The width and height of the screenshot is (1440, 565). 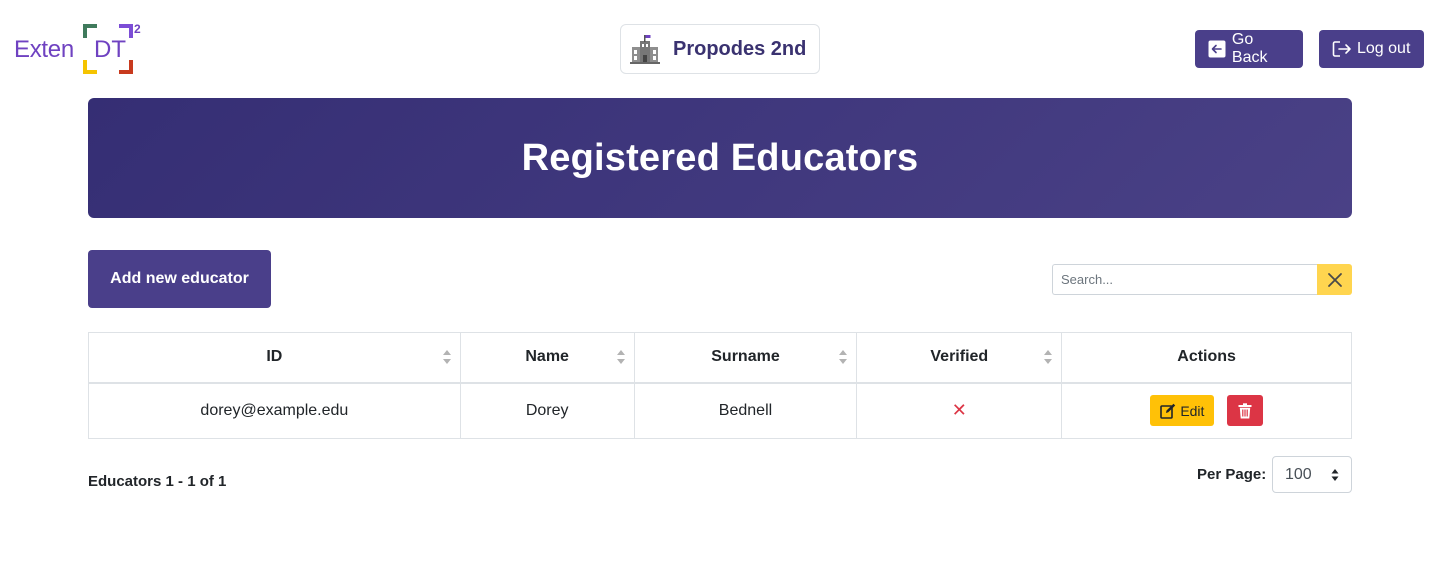 What do you see at coordinates (137, 29) in the screenshot?
I see `logo-superscript: 2` at bounding box center [137, 29].